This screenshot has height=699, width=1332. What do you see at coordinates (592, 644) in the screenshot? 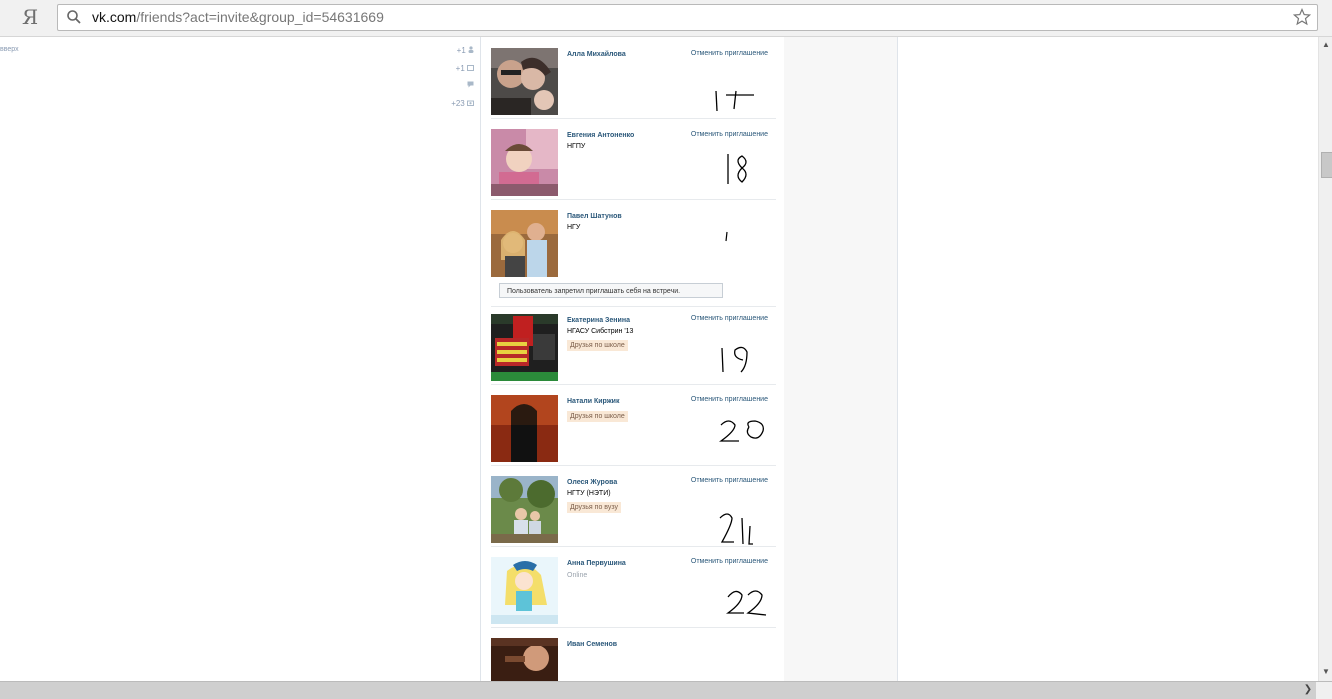
I see `friend-name: Иван Семенов` at bounding box center [592, 644].